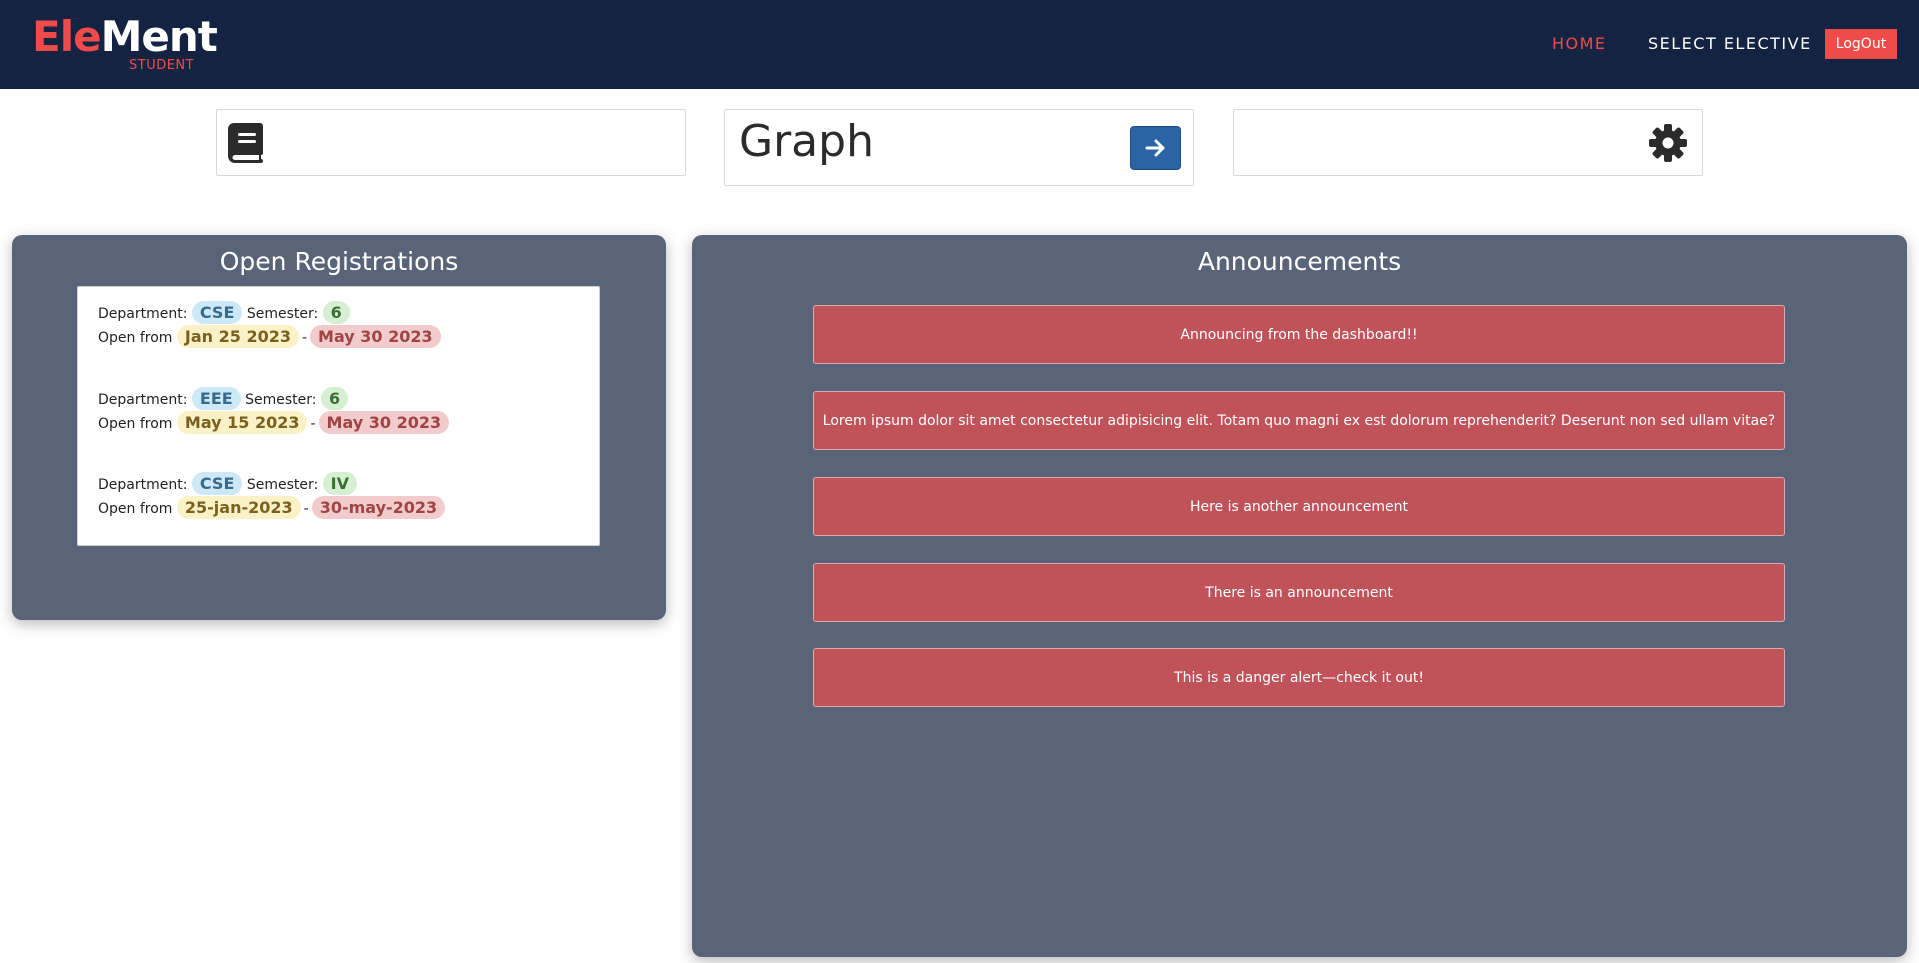 This screenshot has width=1919, height=963. Describe the element at coordinates (1861, 44) in the screenshot. I see `logout-button: LogOut` at that location.